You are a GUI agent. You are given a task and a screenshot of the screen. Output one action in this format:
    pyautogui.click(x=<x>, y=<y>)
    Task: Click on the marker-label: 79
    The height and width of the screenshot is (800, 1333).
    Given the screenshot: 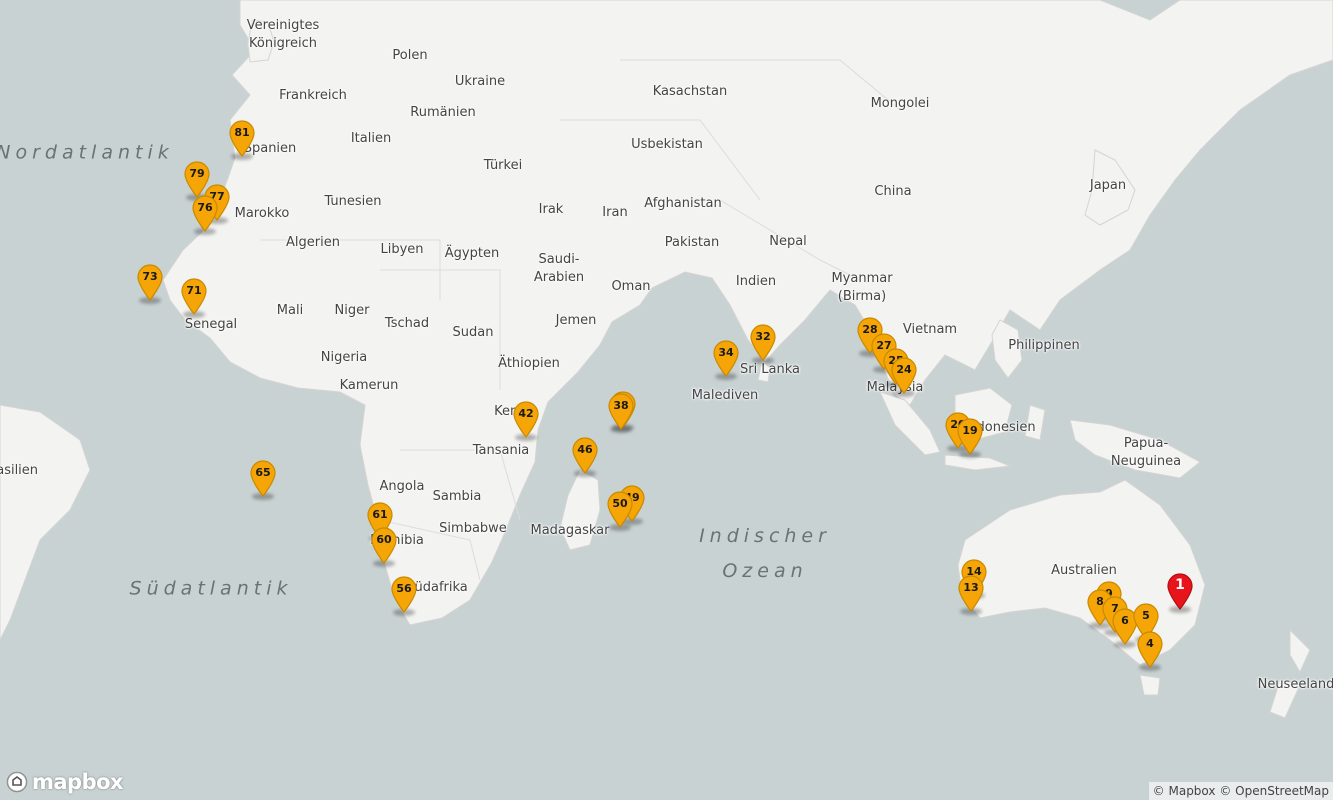 What is the action you would take?
    pyautogui.click(x=197, y=173)
    